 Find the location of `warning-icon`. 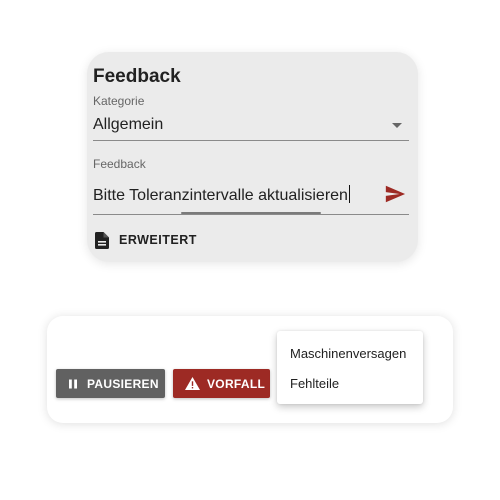

warning-icon is located at coordinates (192, 383).